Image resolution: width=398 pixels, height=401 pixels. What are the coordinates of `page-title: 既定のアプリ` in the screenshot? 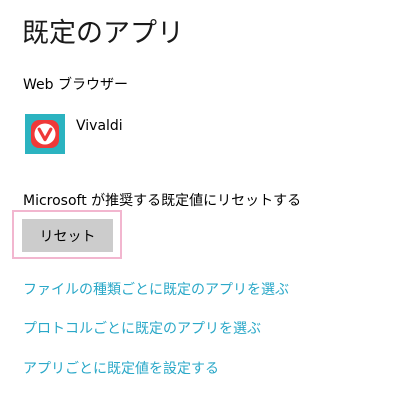 It's located at (103, 33).